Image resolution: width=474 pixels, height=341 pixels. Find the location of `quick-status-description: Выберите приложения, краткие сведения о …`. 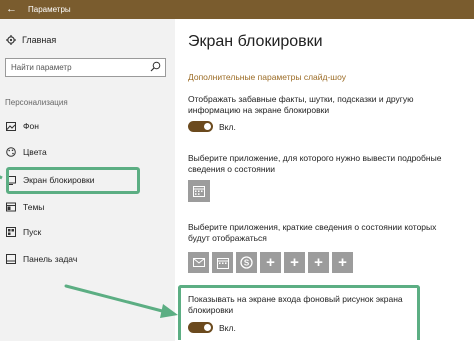

quick-status-description: Выберите приложения, краткие сведения о … is located at coordinates (312, 232).